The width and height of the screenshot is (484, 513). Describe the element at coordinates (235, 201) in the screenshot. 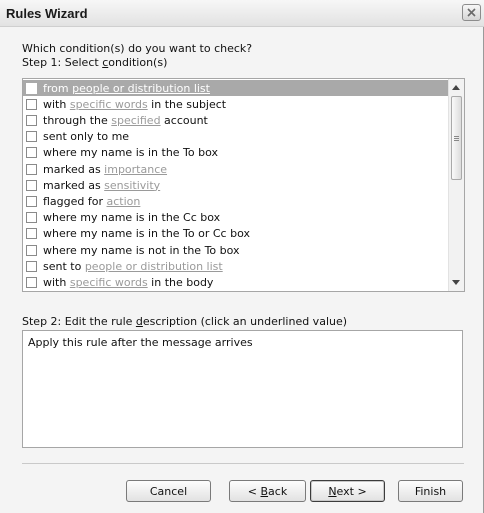

I see `condition-row: flagged for action` at that location.